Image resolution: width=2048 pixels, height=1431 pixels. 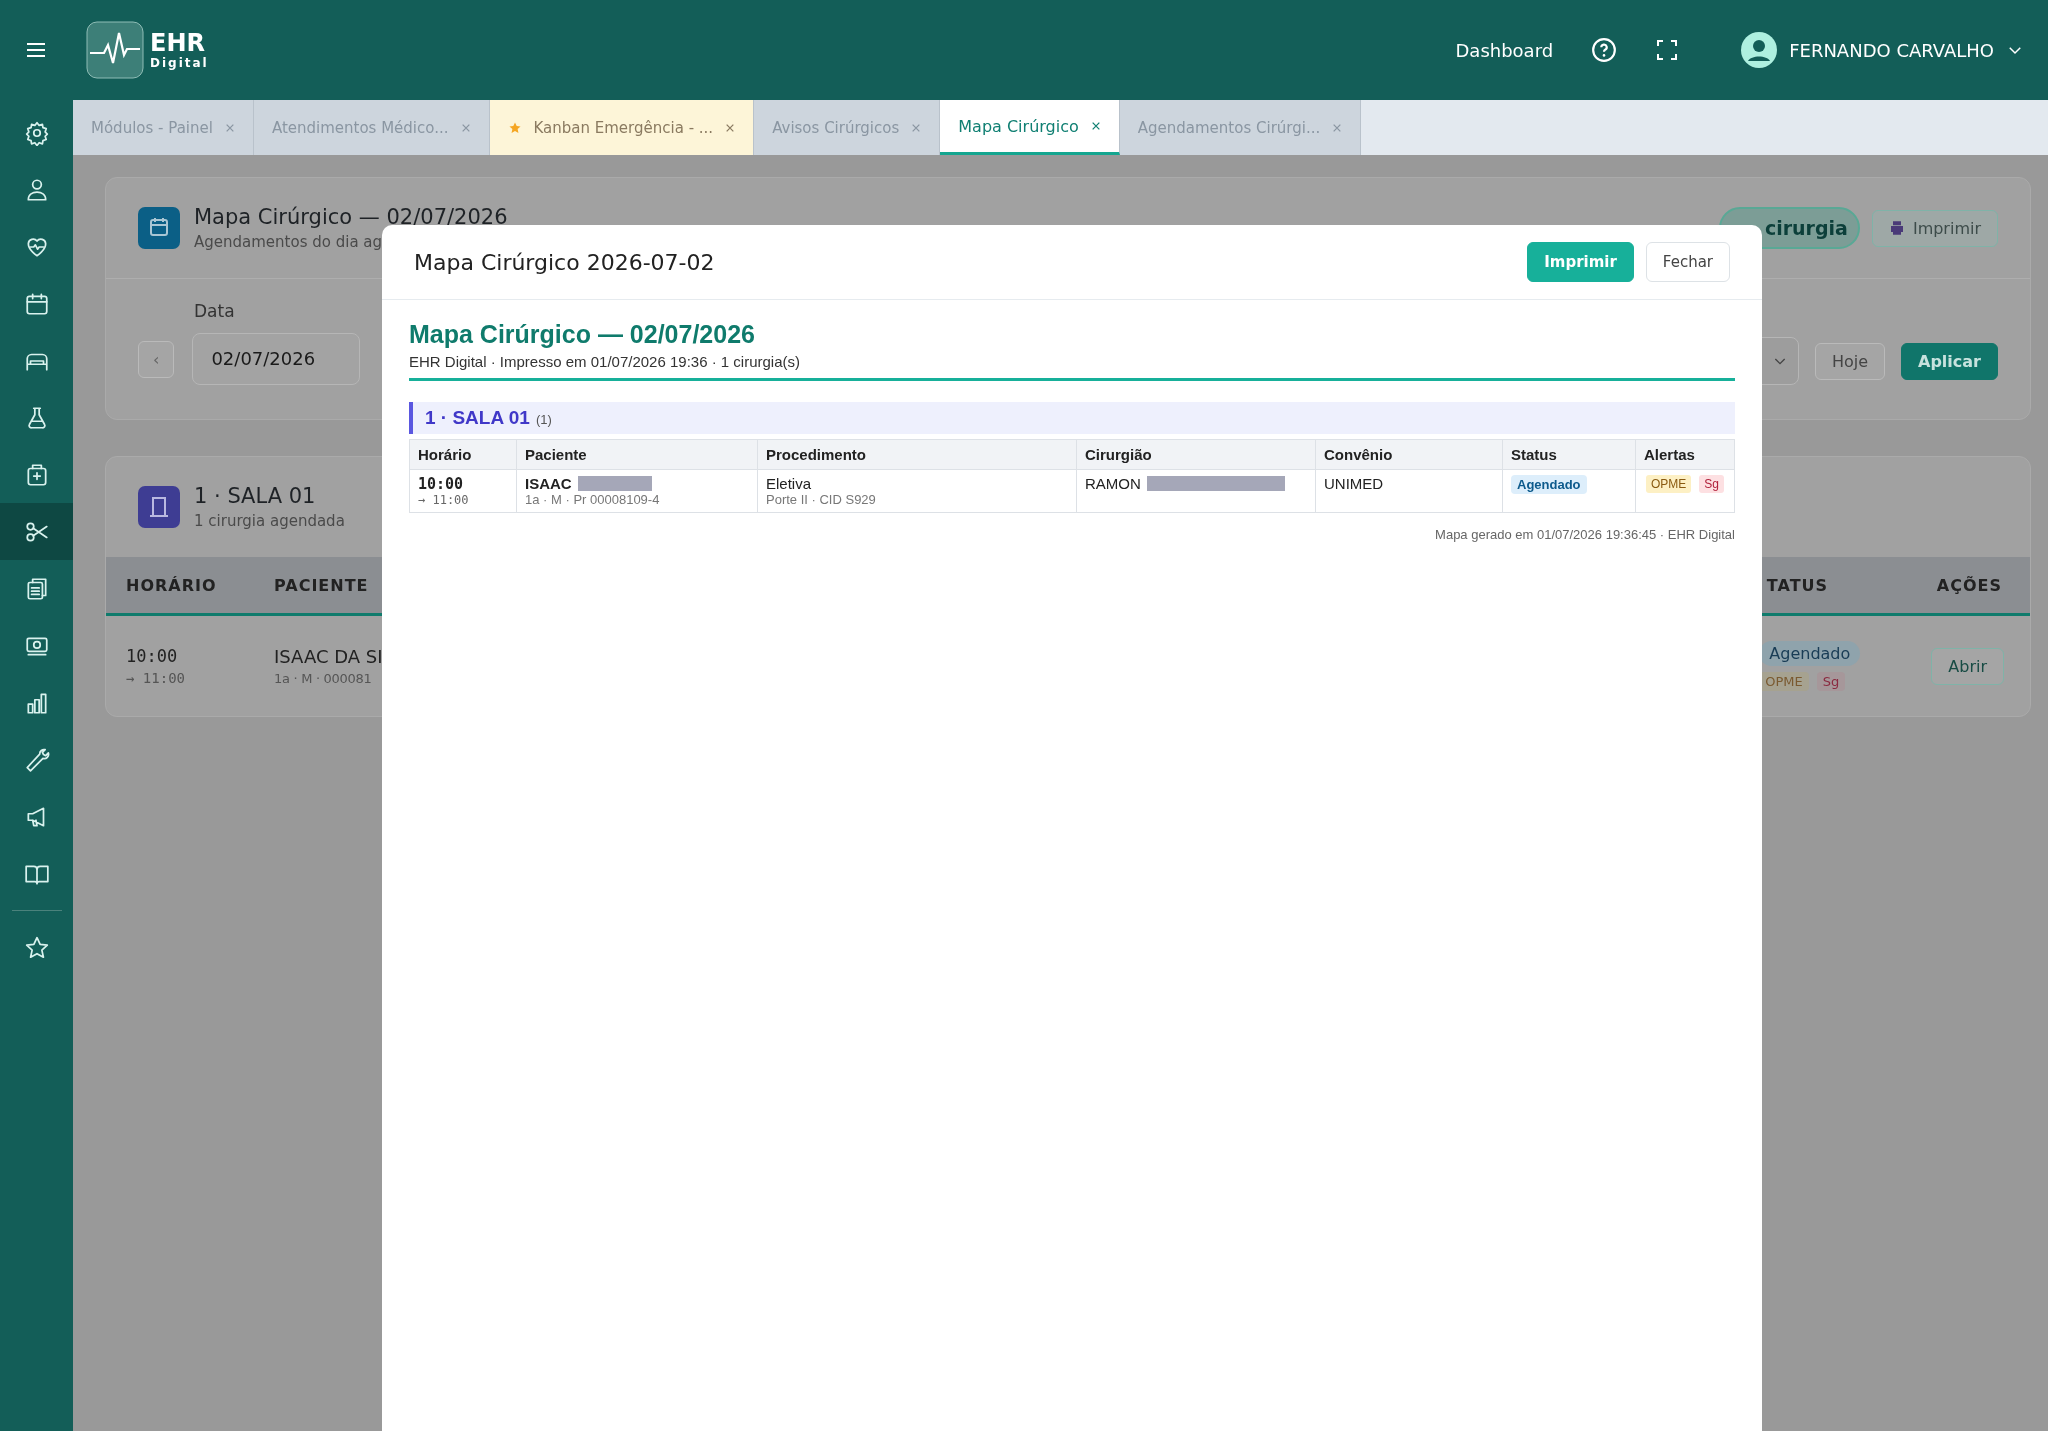 What do you see at coordinates (582, 334) in the screenshot?
I see `report-title: Mapa Cirúrgico — 02/07/2026` at bounding box center [582, 334].